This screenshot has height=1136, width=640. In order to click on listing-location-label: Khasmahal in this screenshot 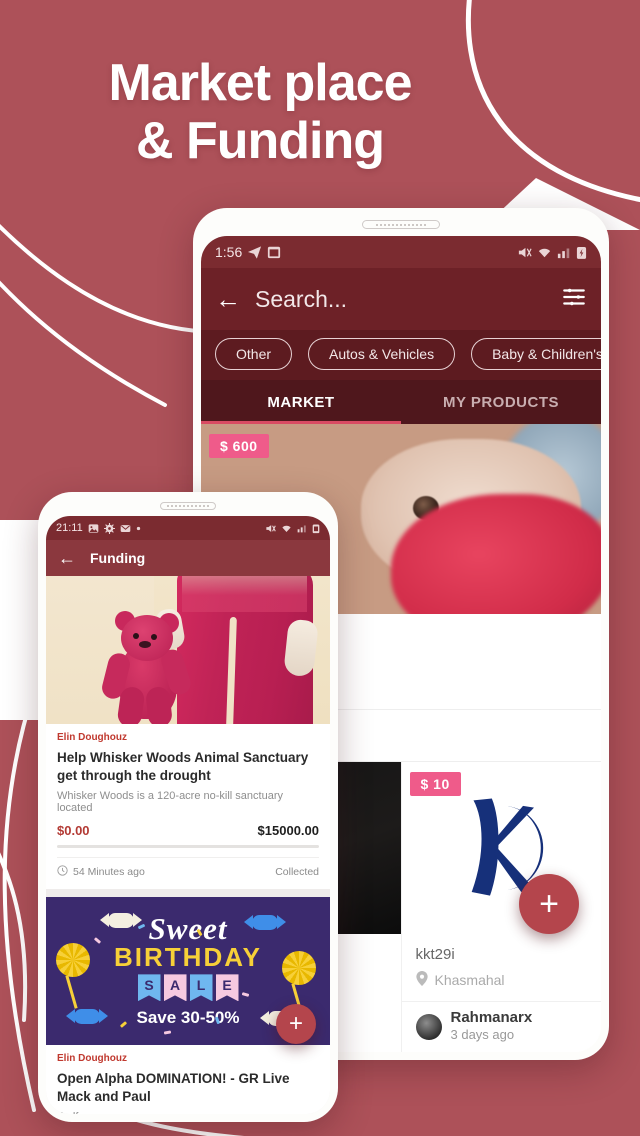, I will do `click(469, 980)`.